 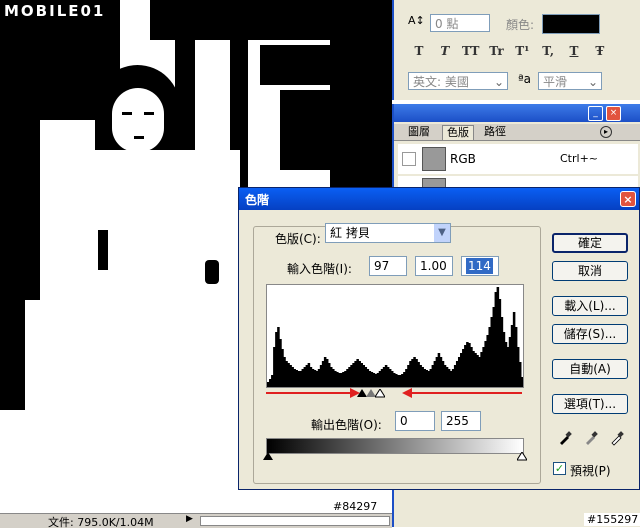 I want to click on leading-icon: A↕, so click(x=416, y=20).